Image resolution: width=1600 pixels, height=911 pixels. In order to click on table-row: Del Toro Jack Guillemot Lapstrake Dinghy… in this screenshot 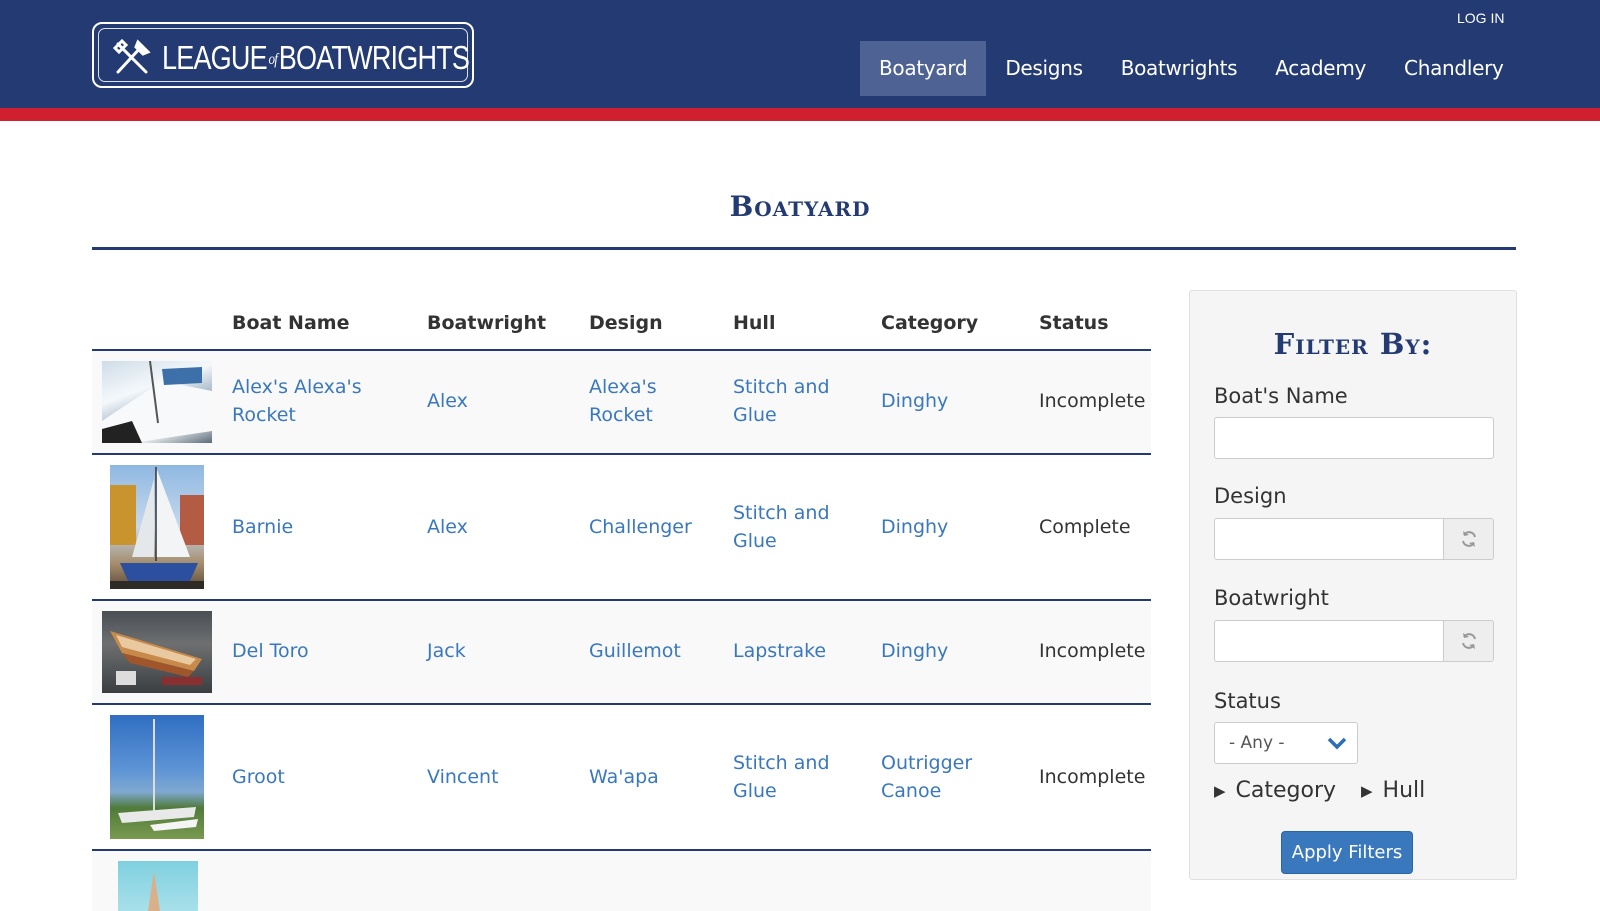, I will do `click(621, 653)`.